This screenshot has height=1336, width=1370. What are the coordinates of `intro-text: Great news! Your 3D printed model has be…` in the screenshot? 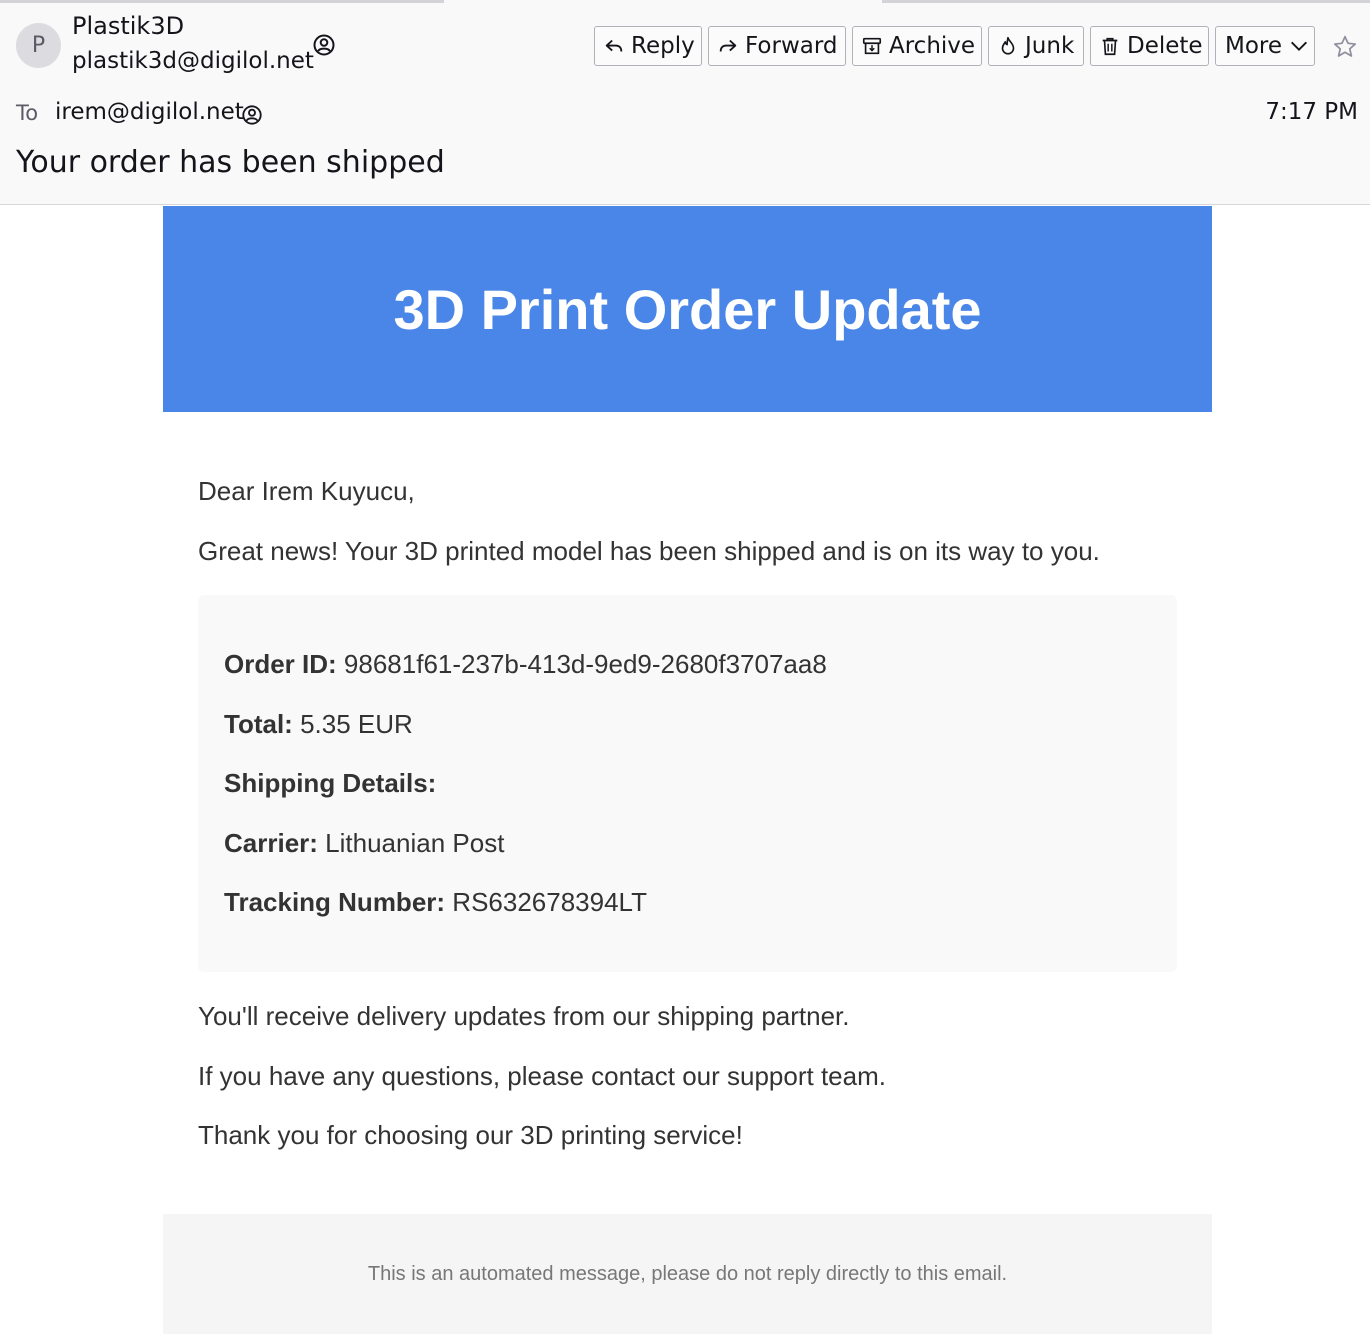 It's located at (649, 551).